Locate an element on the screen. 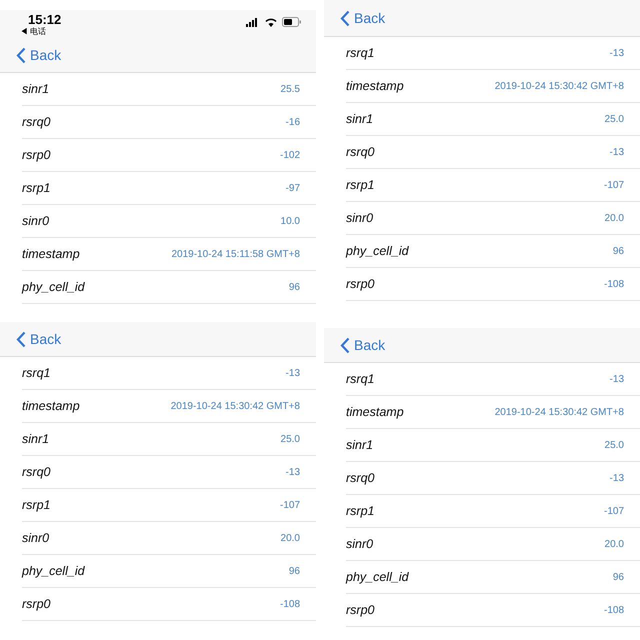 This screenshot has height=640, width=640. field-value: 2019-10-24 15:11:58 GMT+8 is located at coordinates (235, 254).